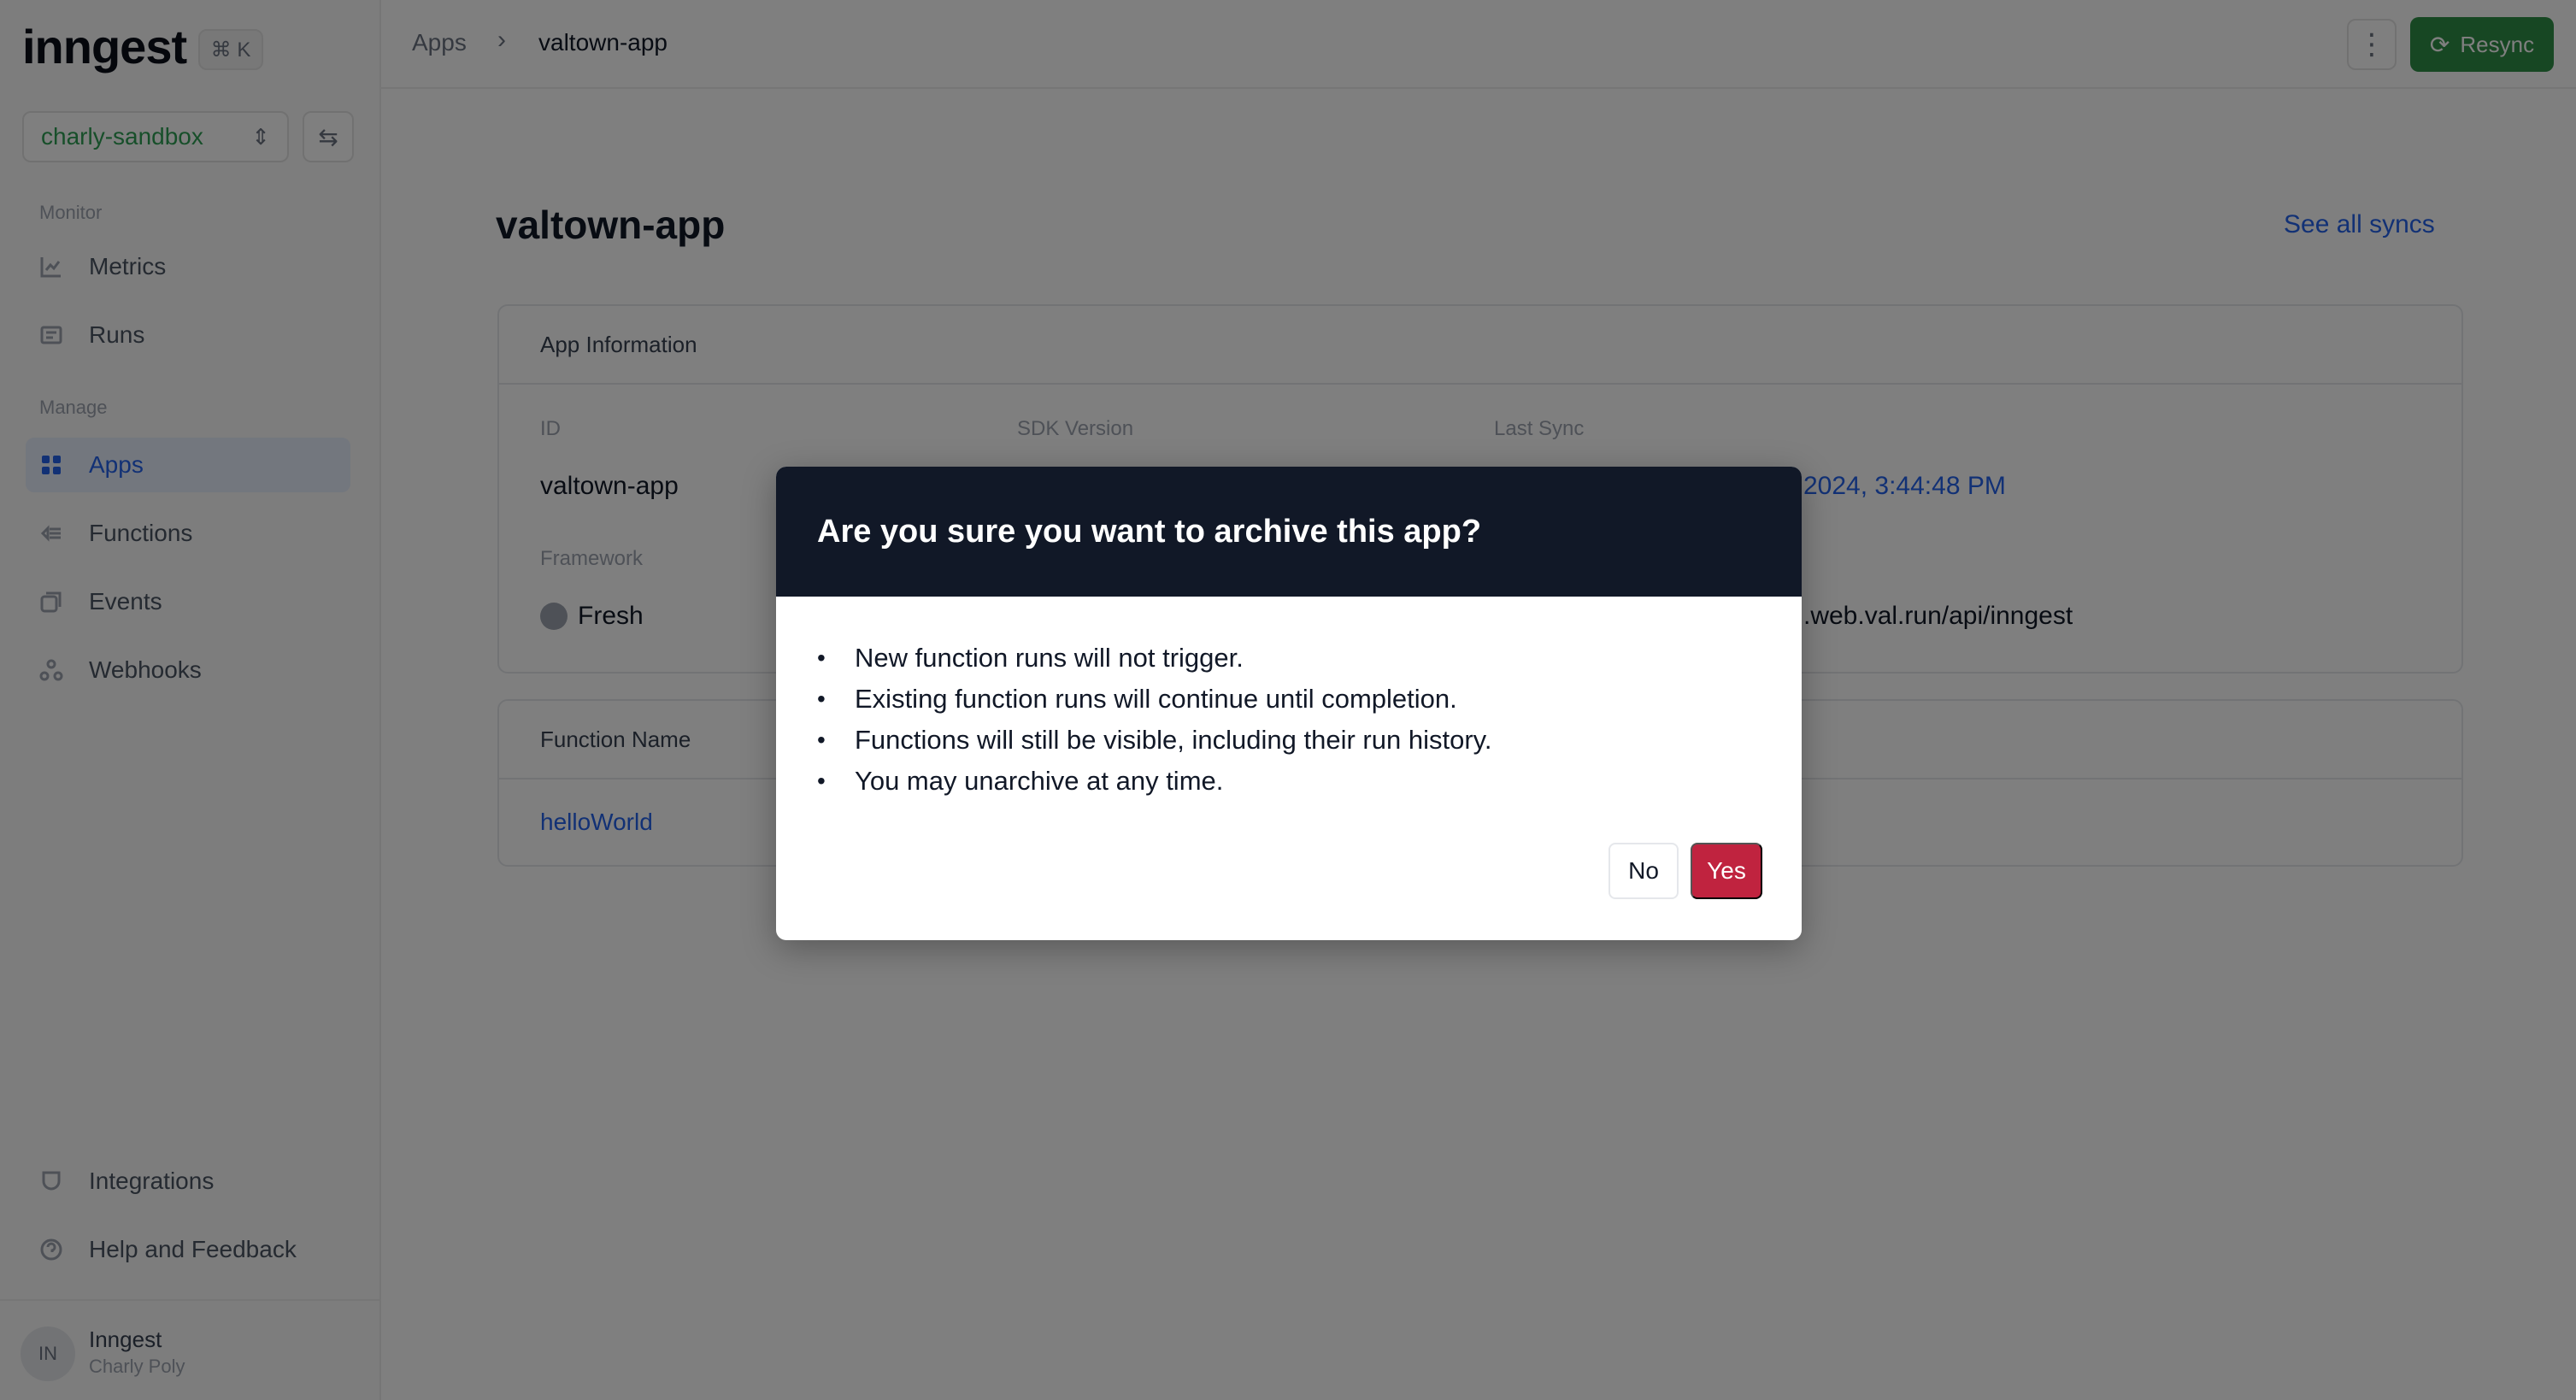  What do you see at coordinates (1049, 658) in the screenshot?
I see `list-item-text: New function runs will not trigger.` at bounding box center [1049, 658].